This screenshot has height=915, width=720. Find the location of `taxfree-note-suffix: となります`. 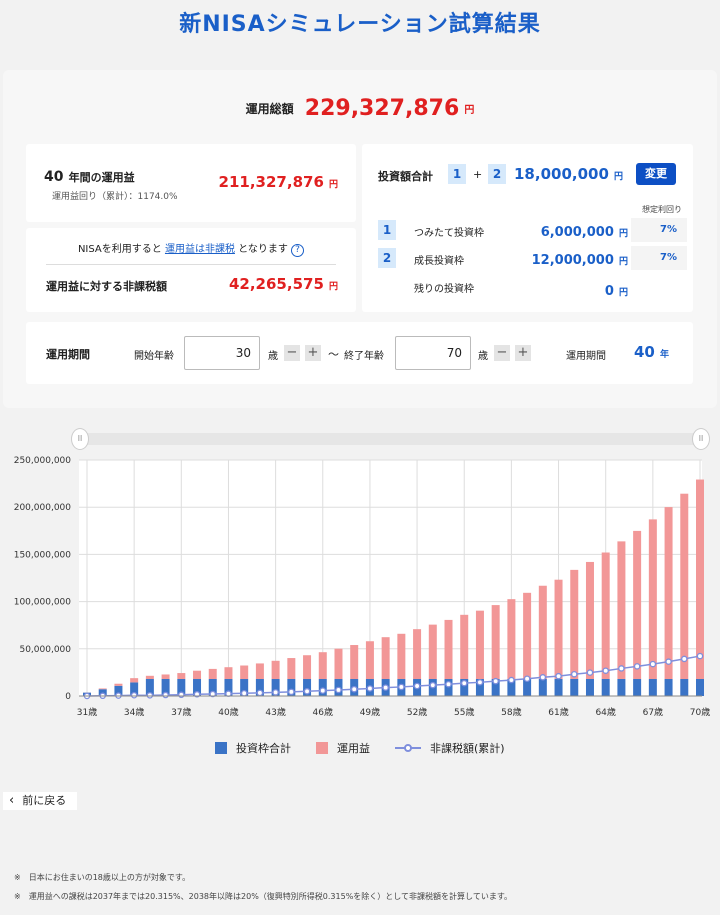

taxfree-note-suffix: となります is located at coordinates (263, 249).